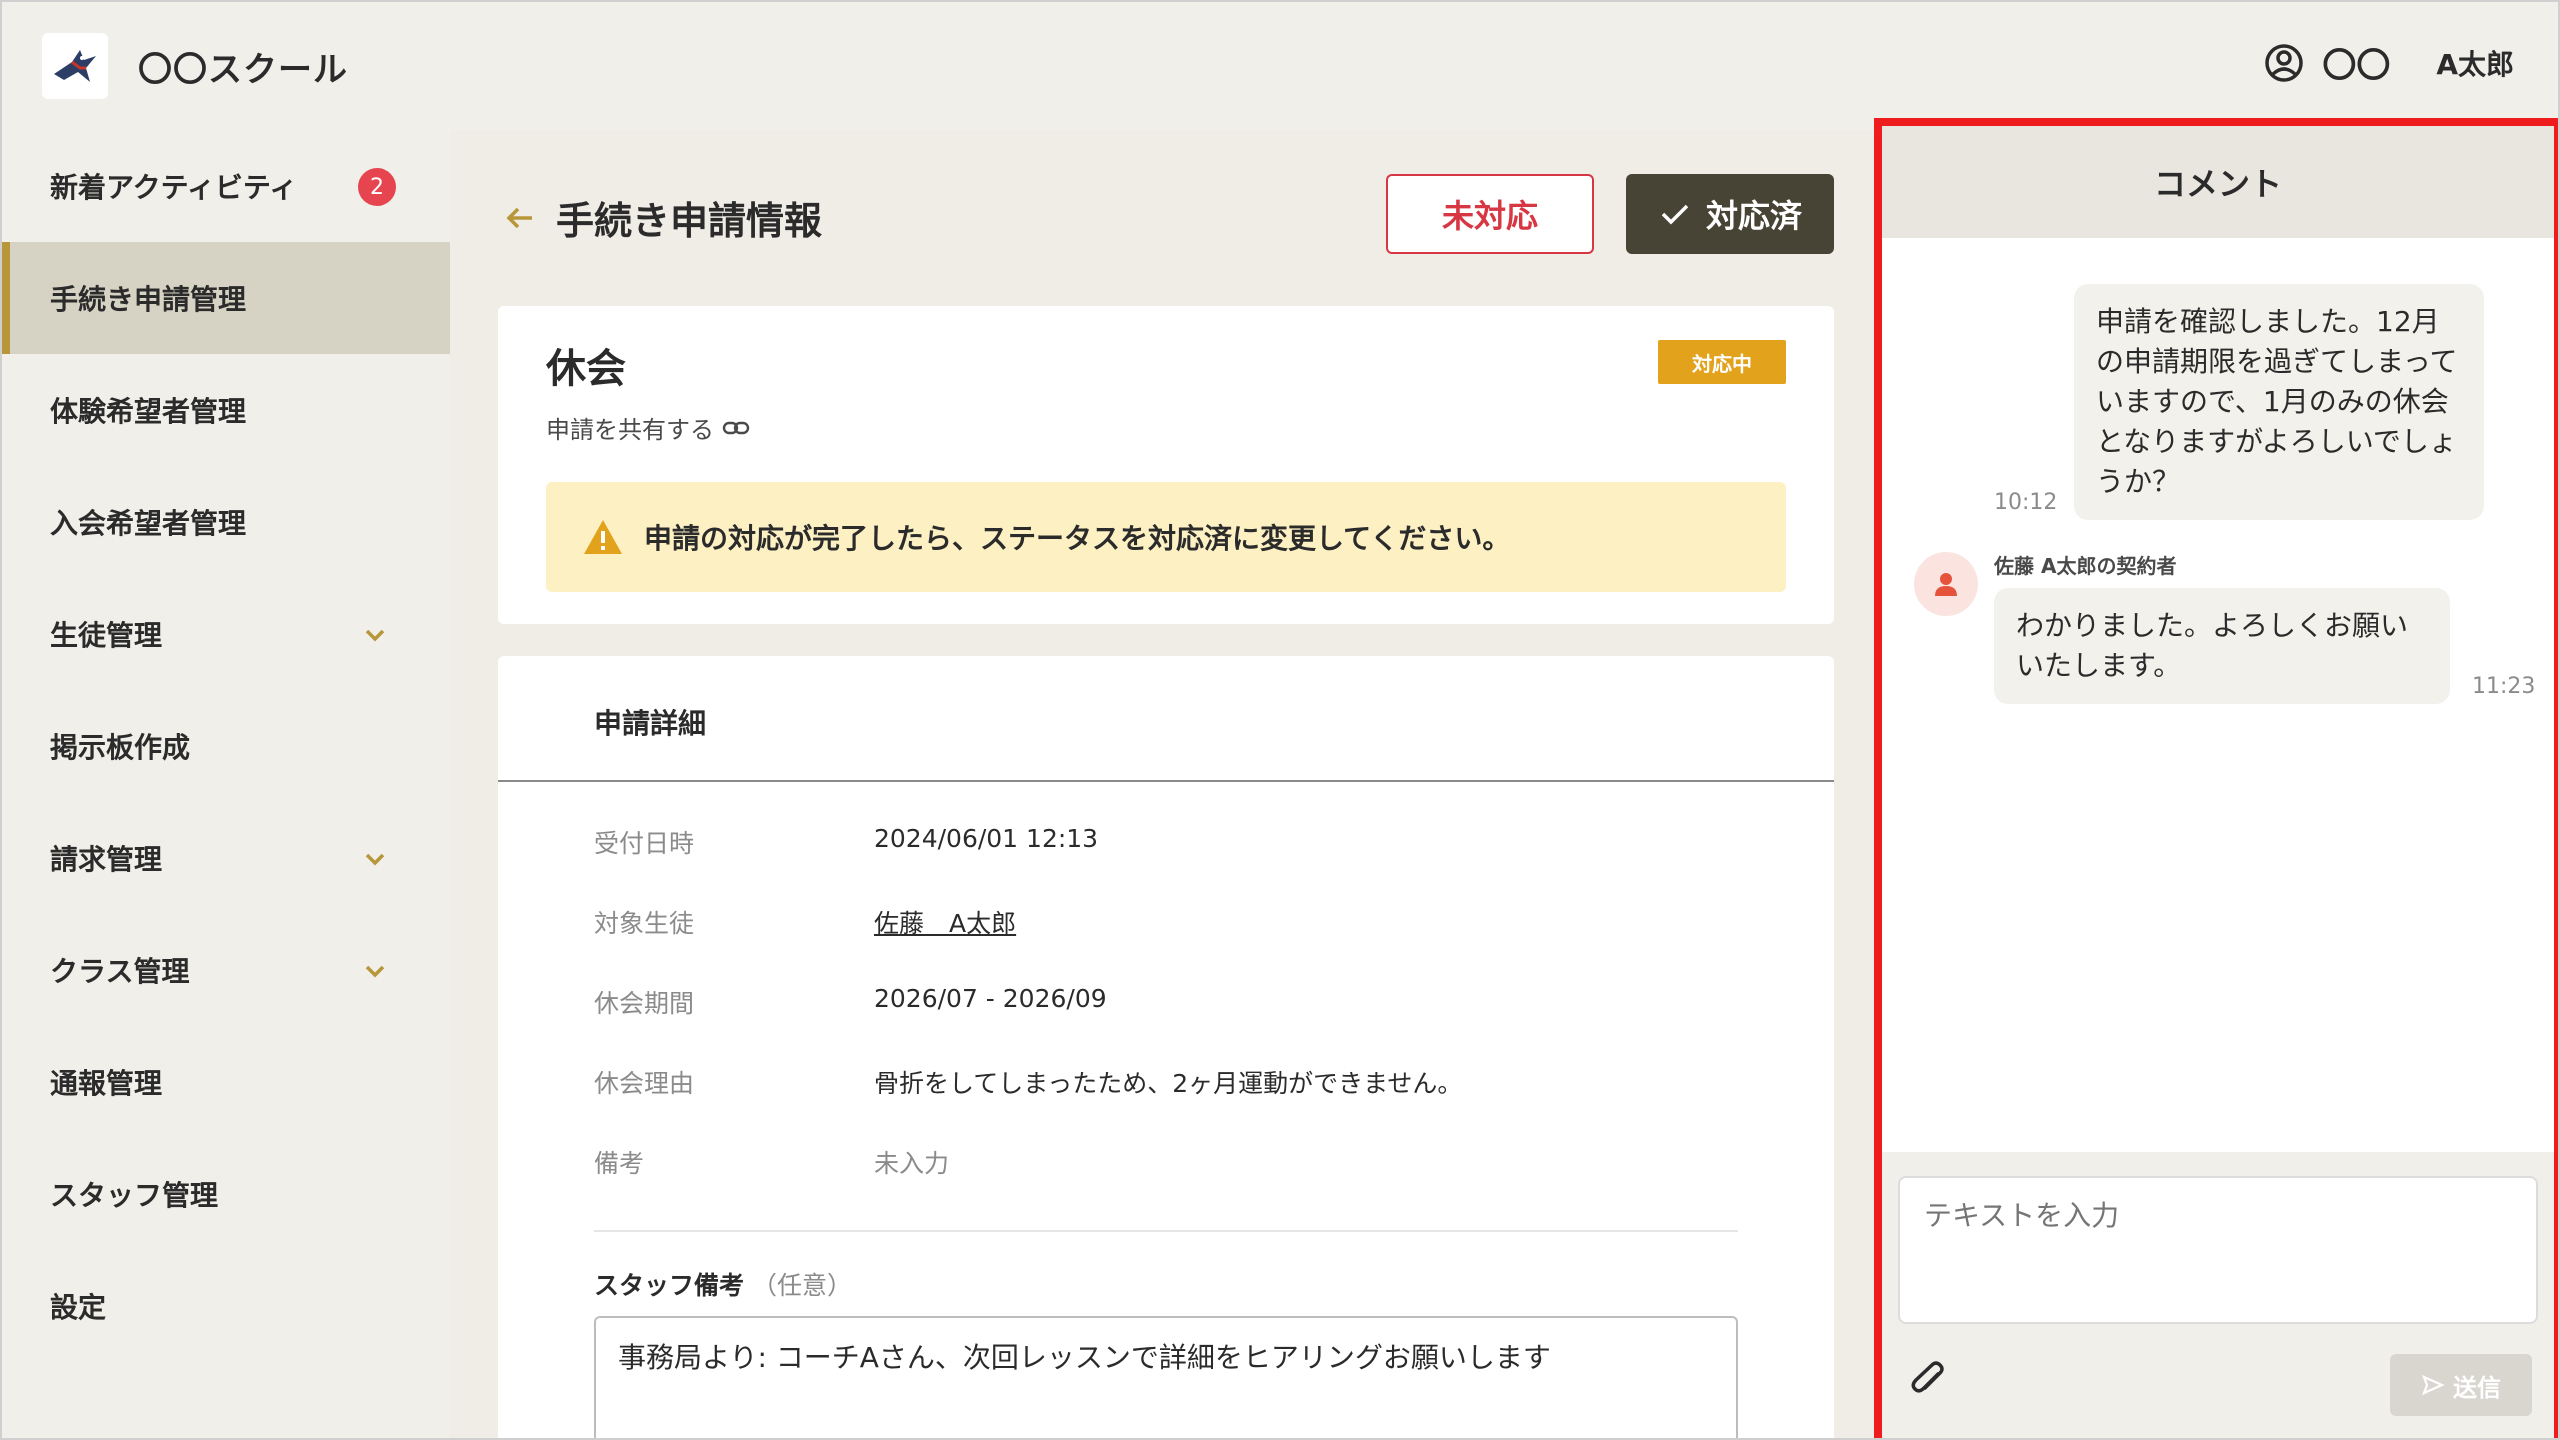 This screenshot has width=2560, height=1440. Describe the element at coordinates (226, 858) in the screenshot. I see `sidebar-item-billing: 請求管理` at that location.